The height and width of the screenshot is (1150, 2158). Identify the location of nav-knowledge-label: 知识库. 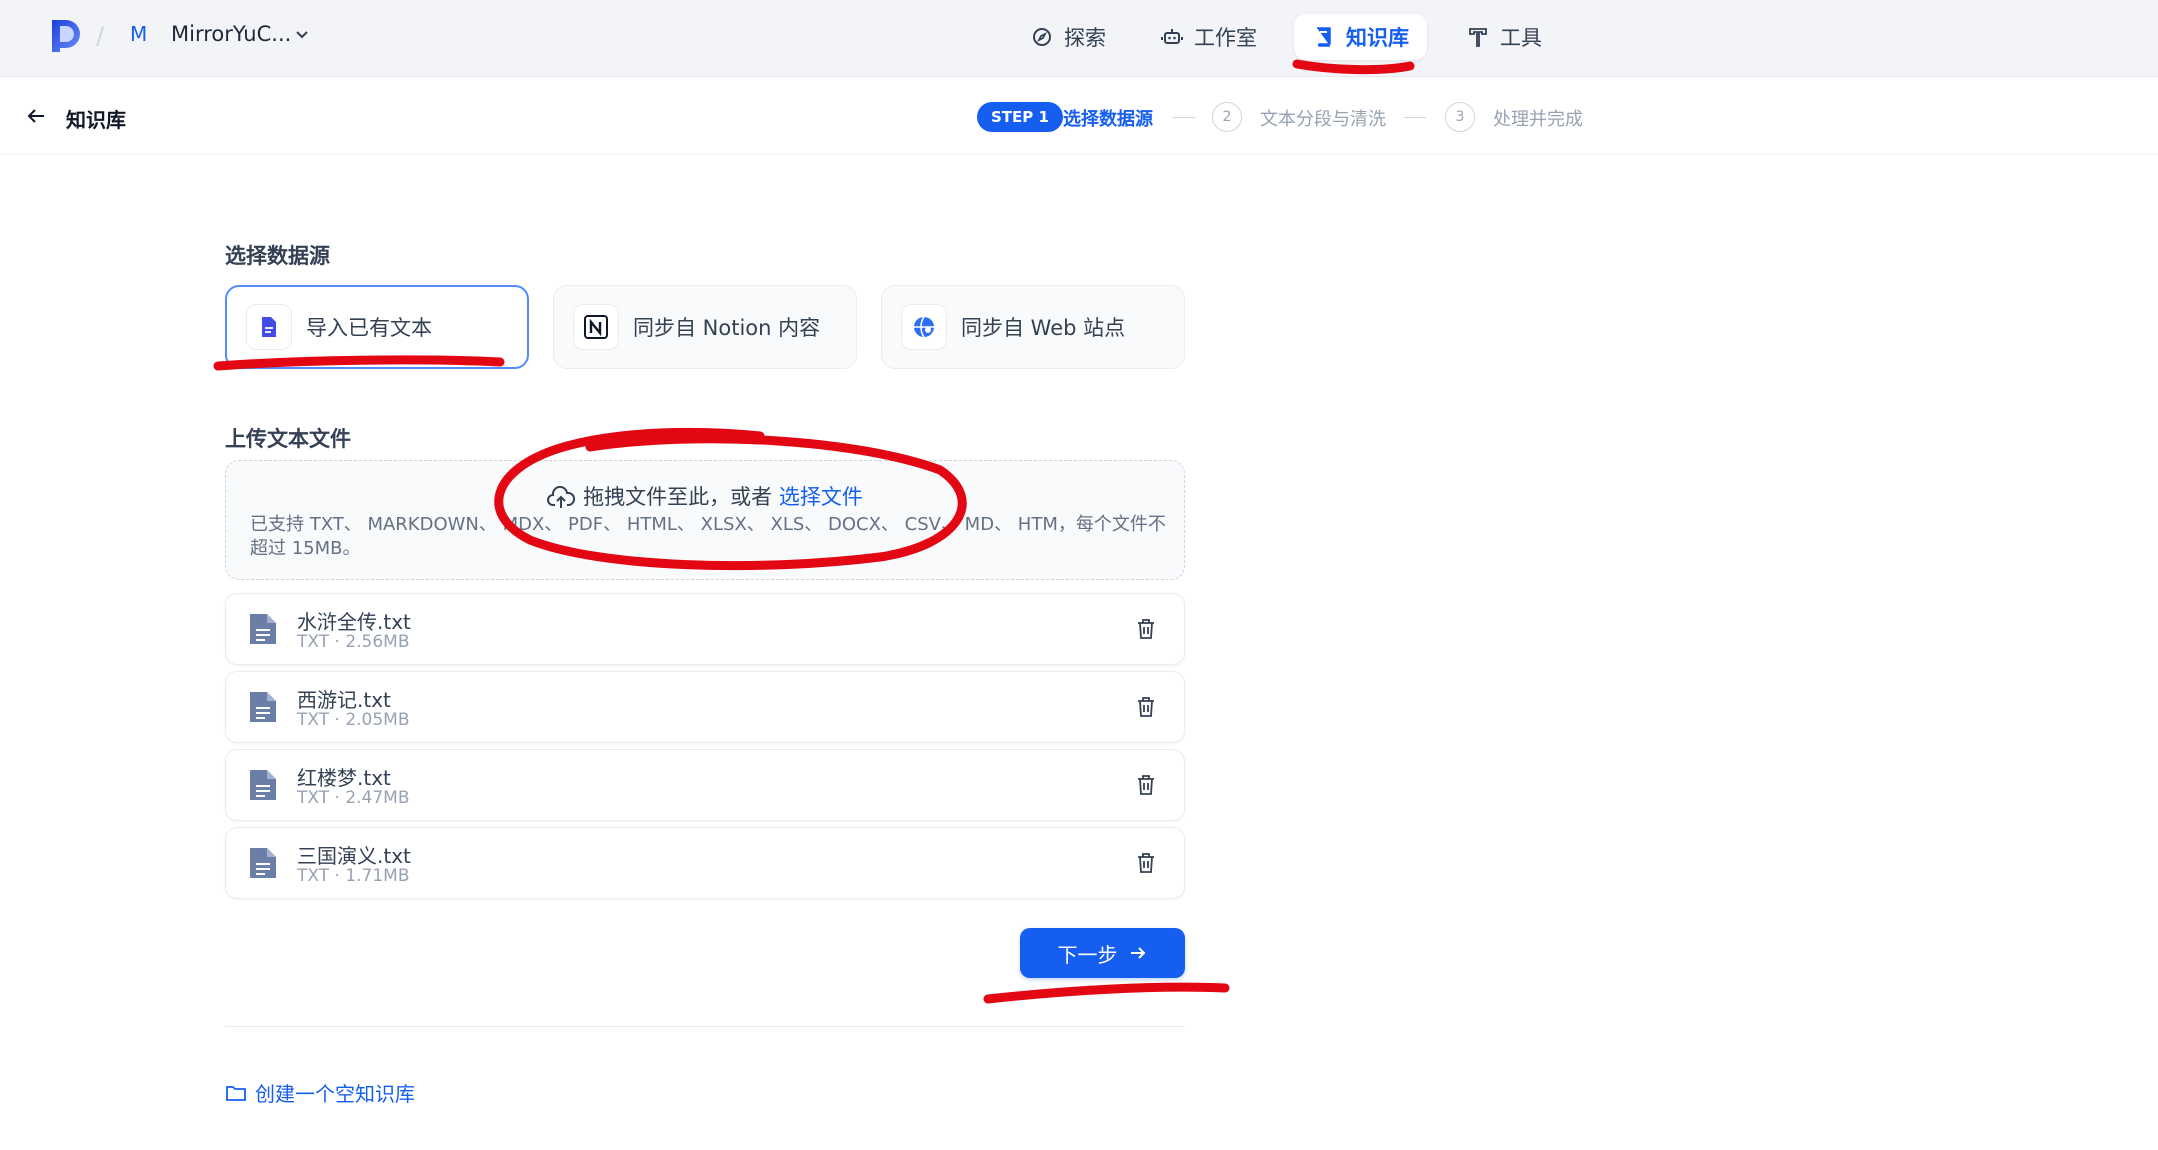
(1377, 38).